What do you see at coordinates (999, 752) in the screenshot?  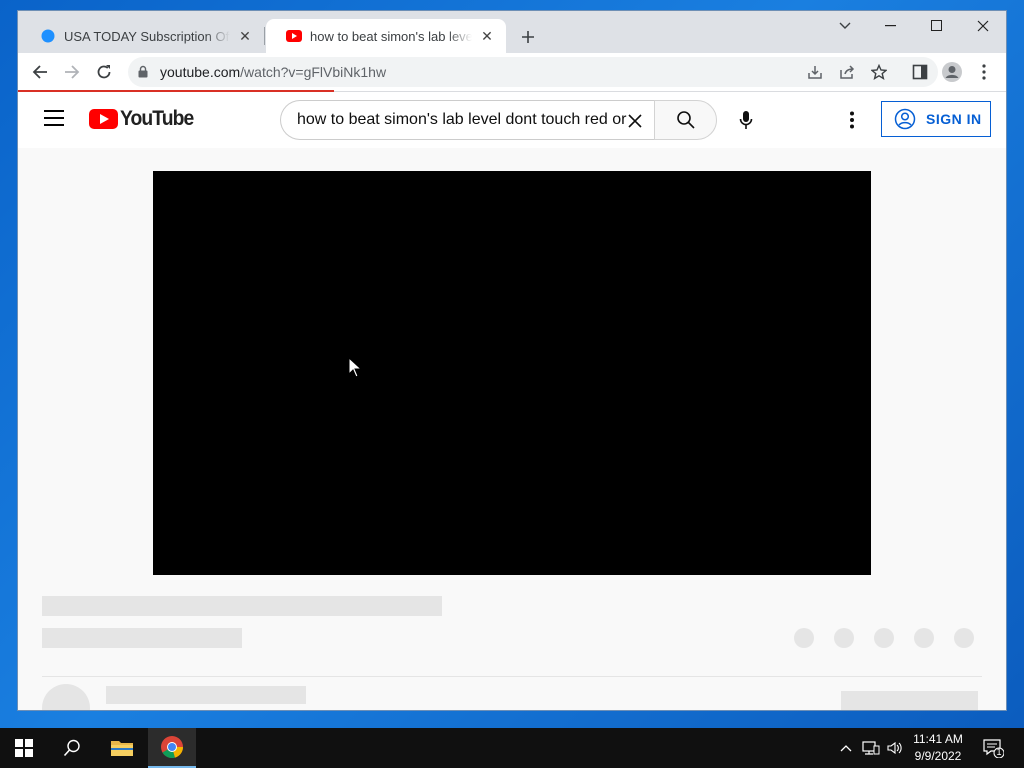 I see `notification-count: 1` at bounding box center [999, 752].